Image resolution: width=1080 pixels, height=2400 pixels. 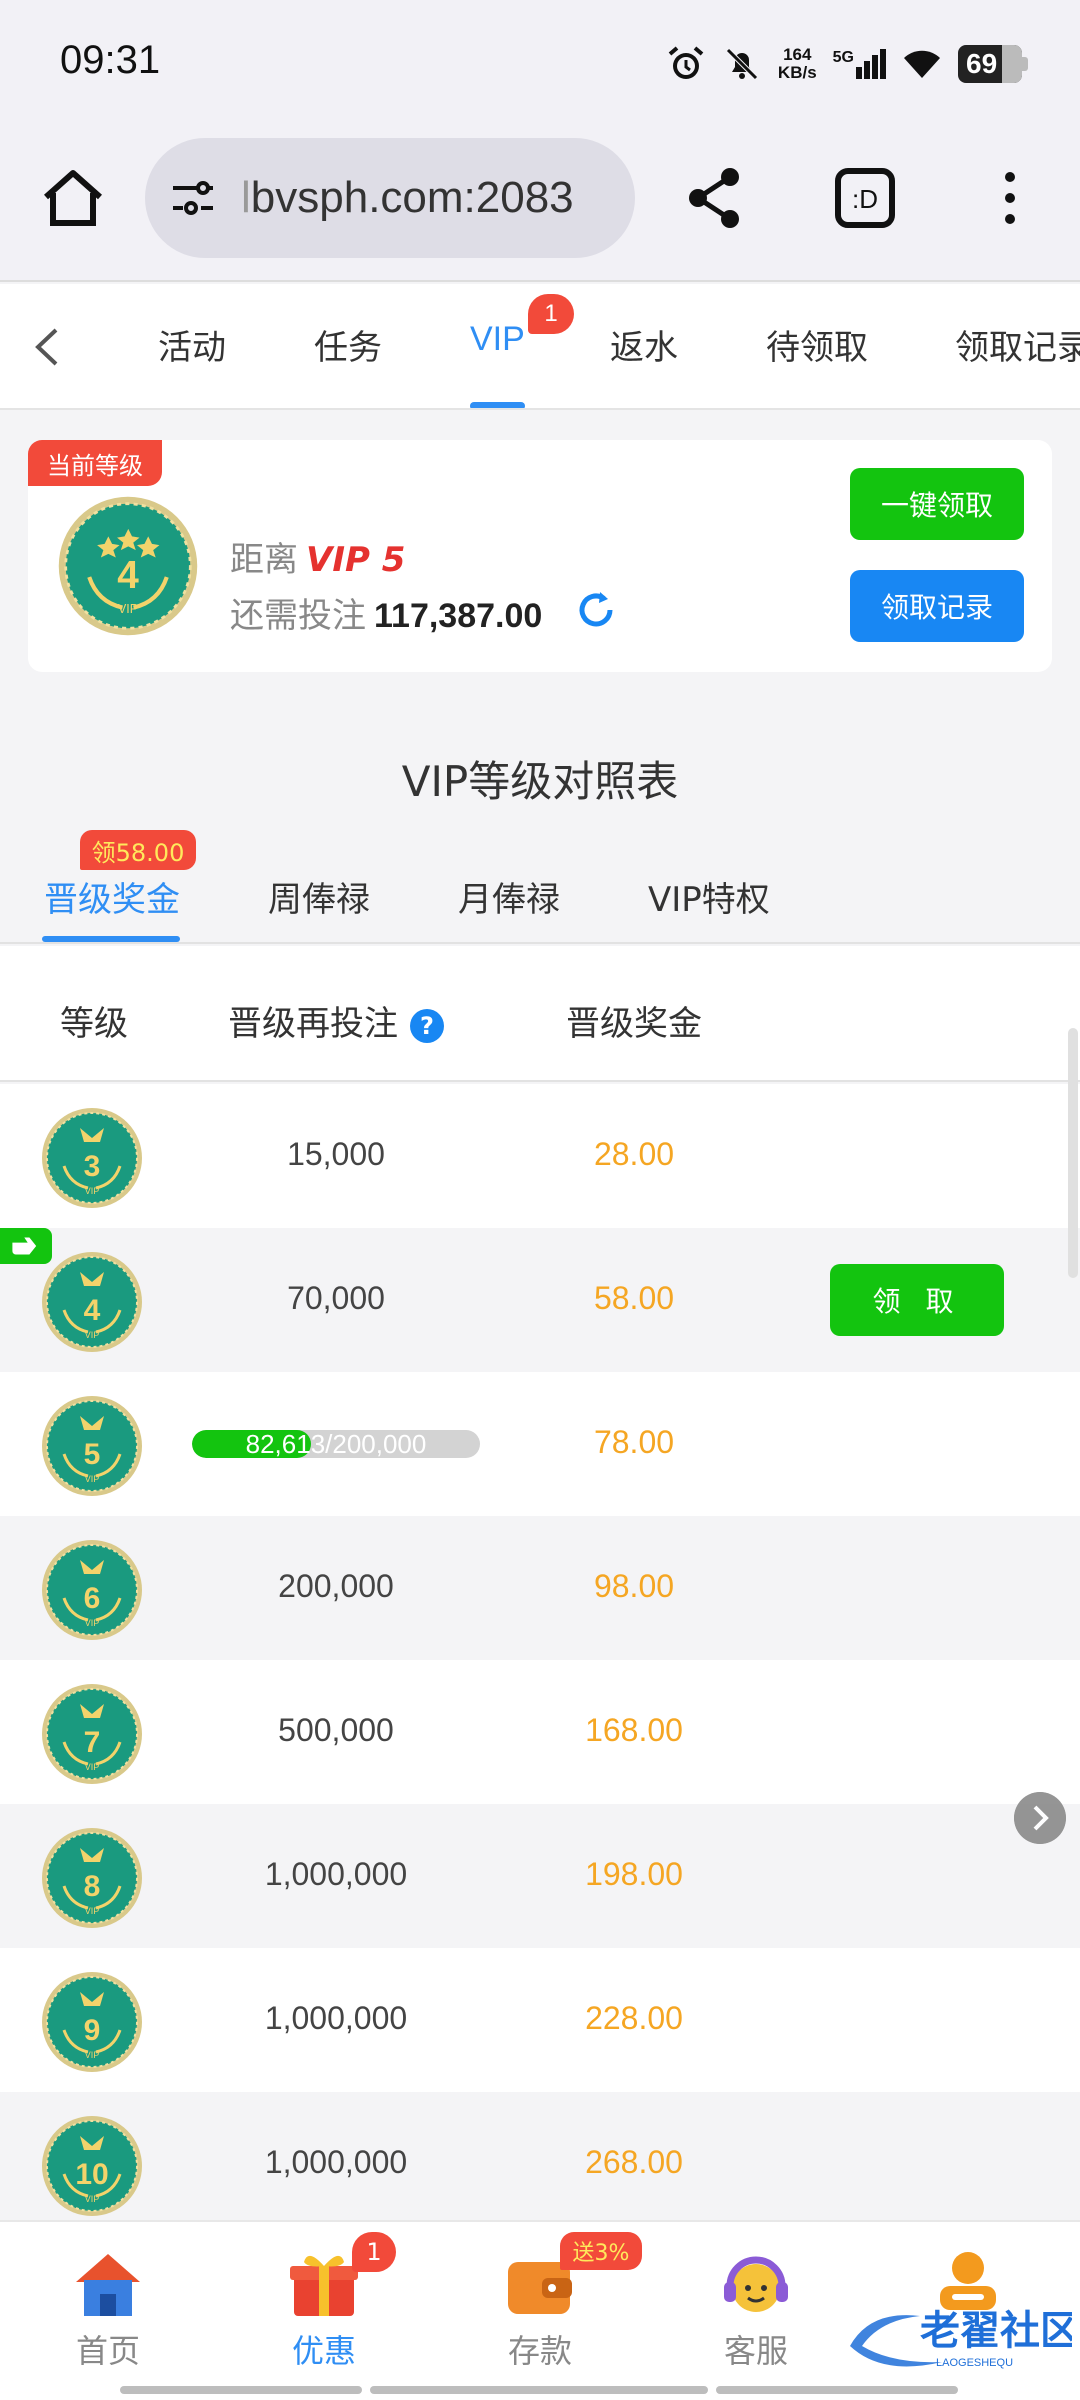 I want to click on bet-requirement: 500,000, so click(x=336, y=1730).